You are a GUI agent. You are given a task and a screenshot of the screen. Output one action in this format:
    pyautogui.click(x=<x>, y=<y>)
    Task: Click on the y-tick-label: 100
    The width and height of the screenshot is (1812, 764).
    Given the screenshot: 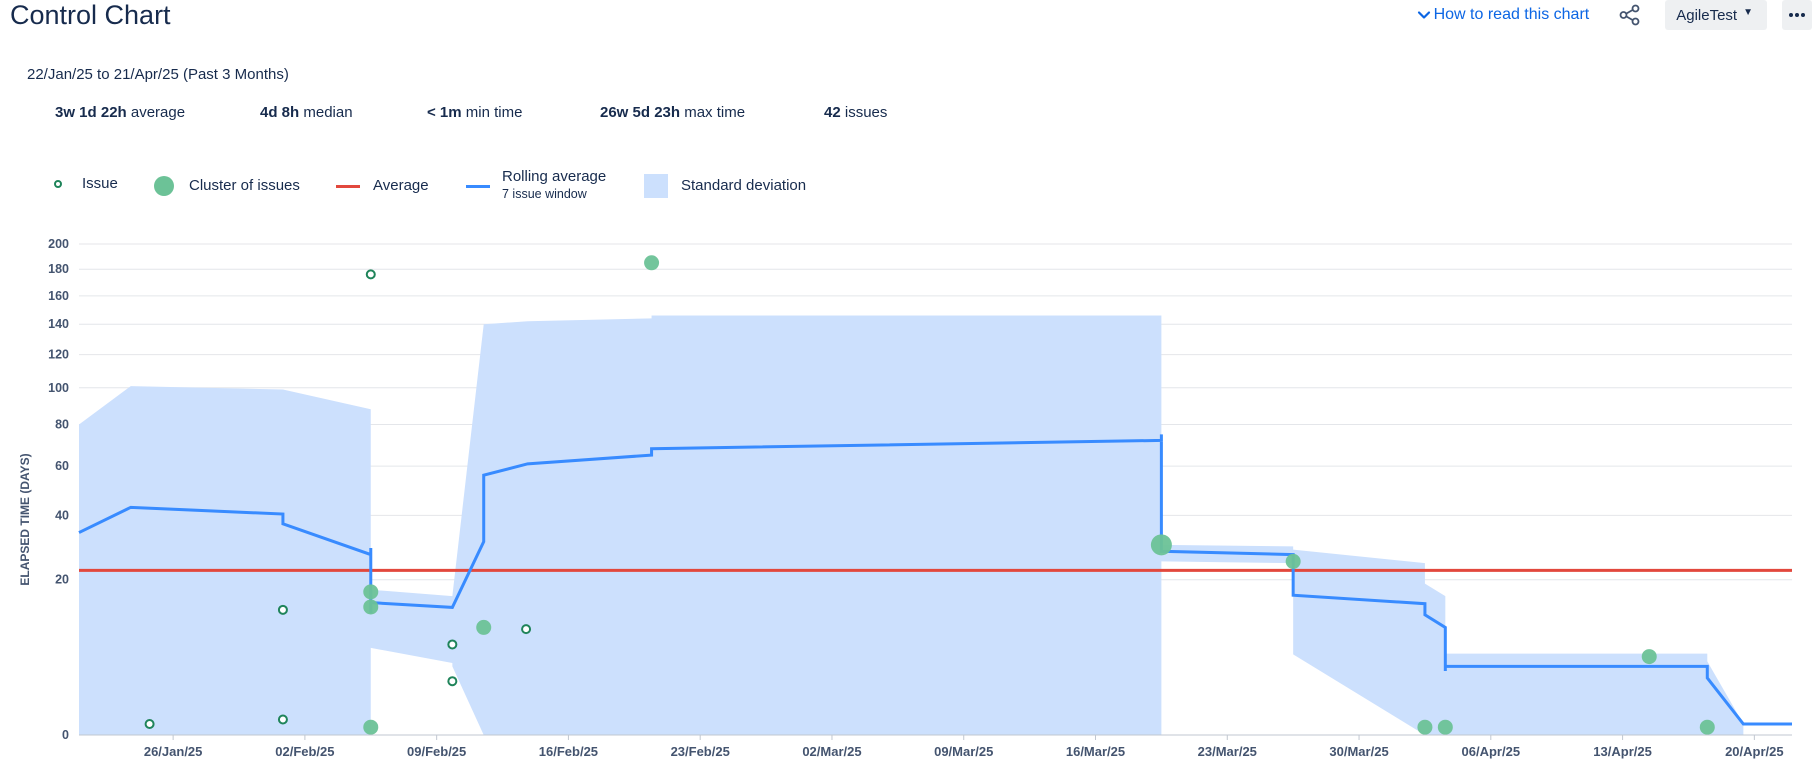 What is the action you would take?
    pyautogui.click(x=58, y=388)
    